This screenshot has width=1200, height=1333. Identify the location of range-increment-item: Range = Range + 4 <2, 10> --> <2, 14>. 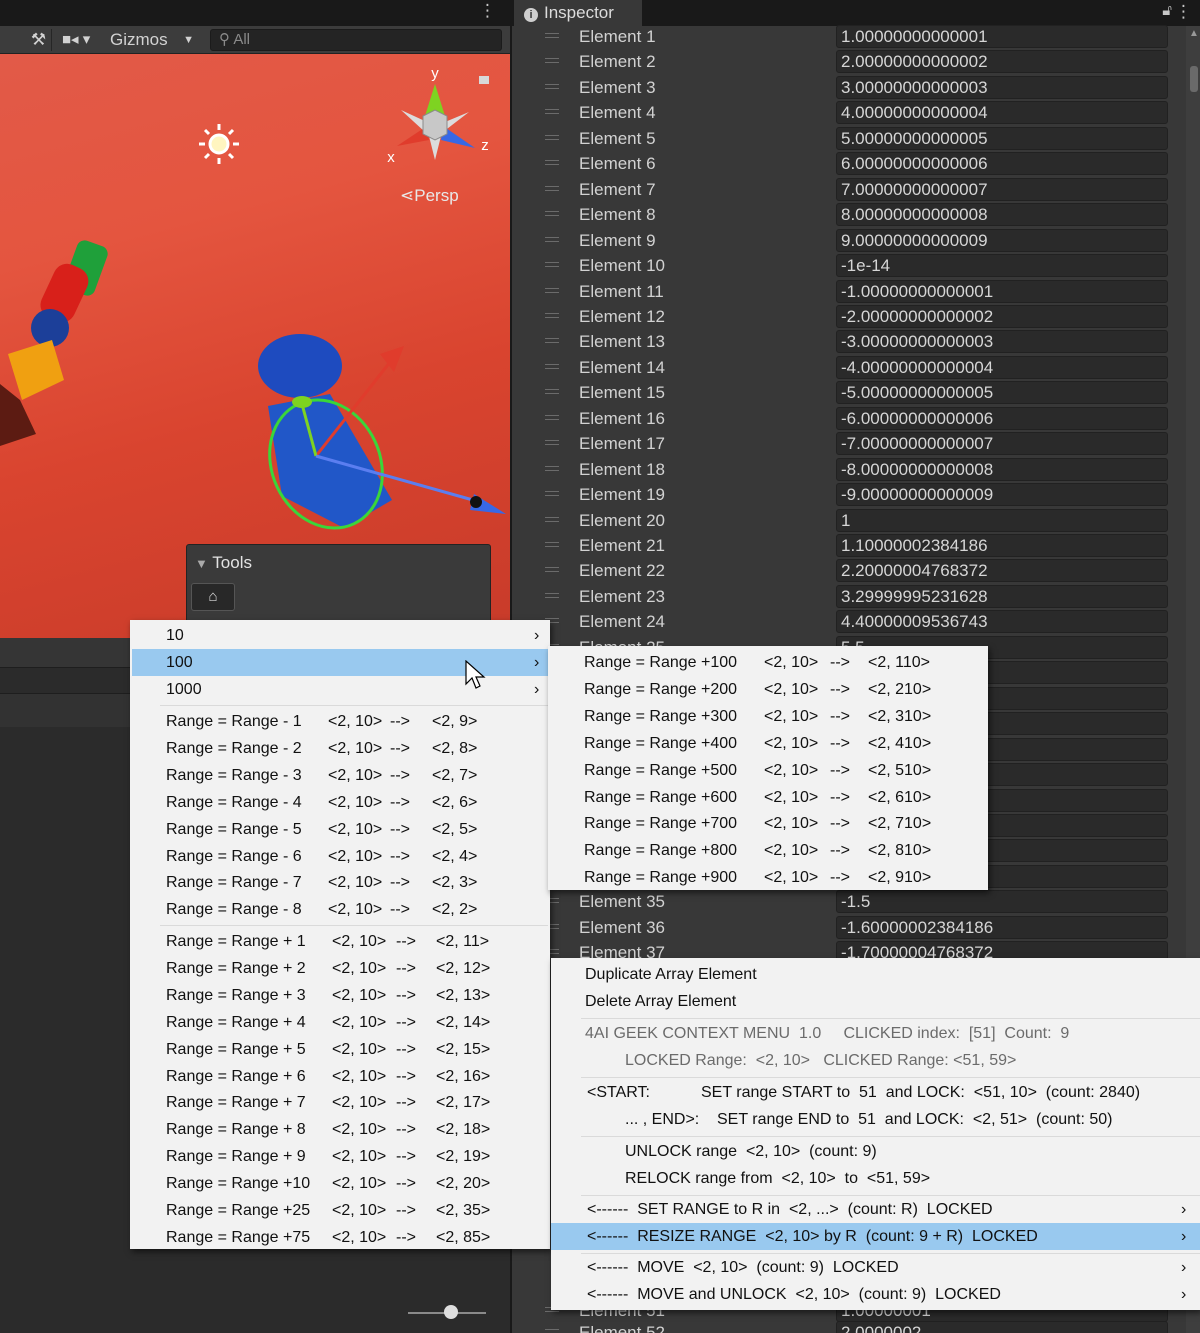
(340, 1022).